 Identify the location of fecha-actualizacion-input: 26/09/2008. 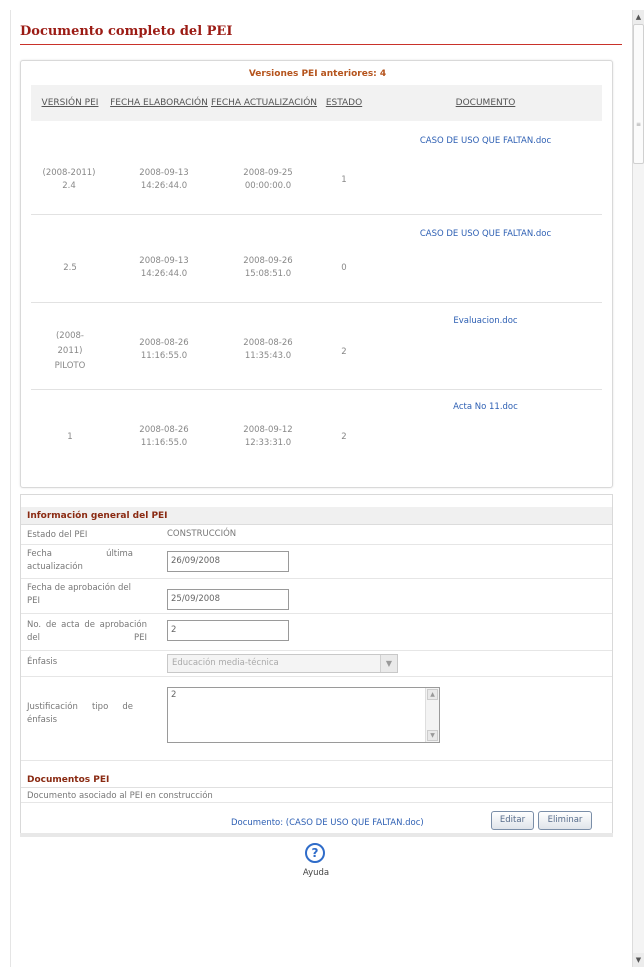
(228, 561).